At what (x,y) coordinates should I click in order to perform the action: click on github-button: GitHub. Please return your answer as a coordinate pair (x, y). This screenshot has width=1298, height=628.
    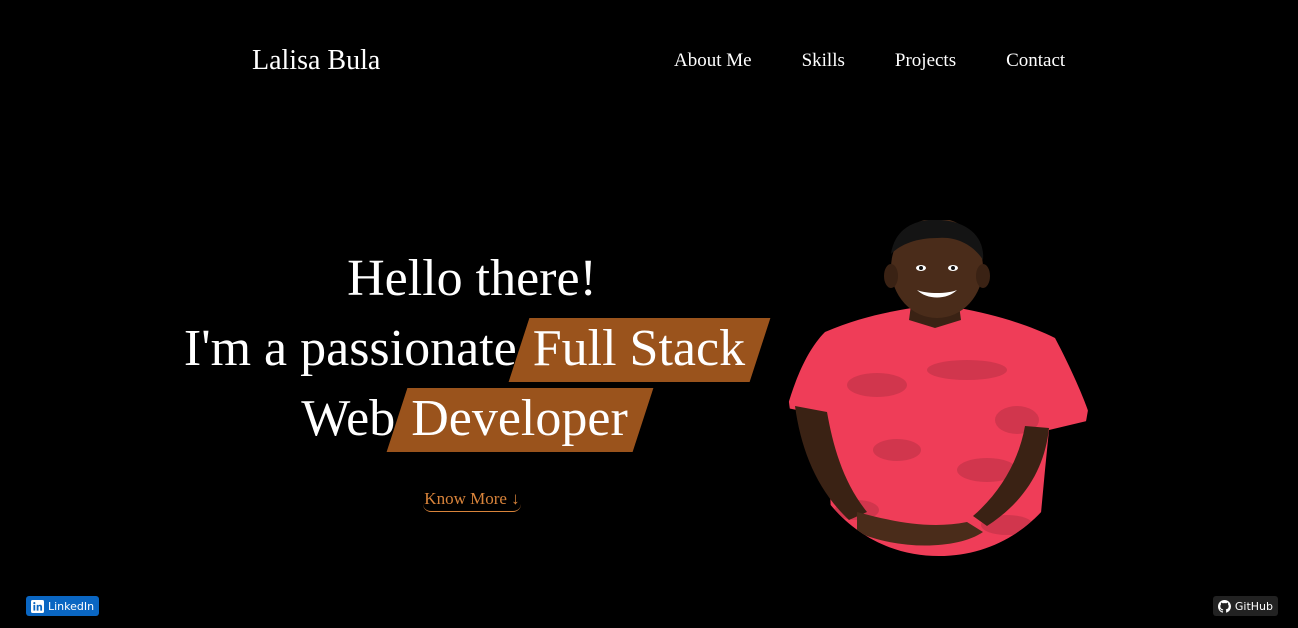
    Looking at the image, I should click on (1245, 606).